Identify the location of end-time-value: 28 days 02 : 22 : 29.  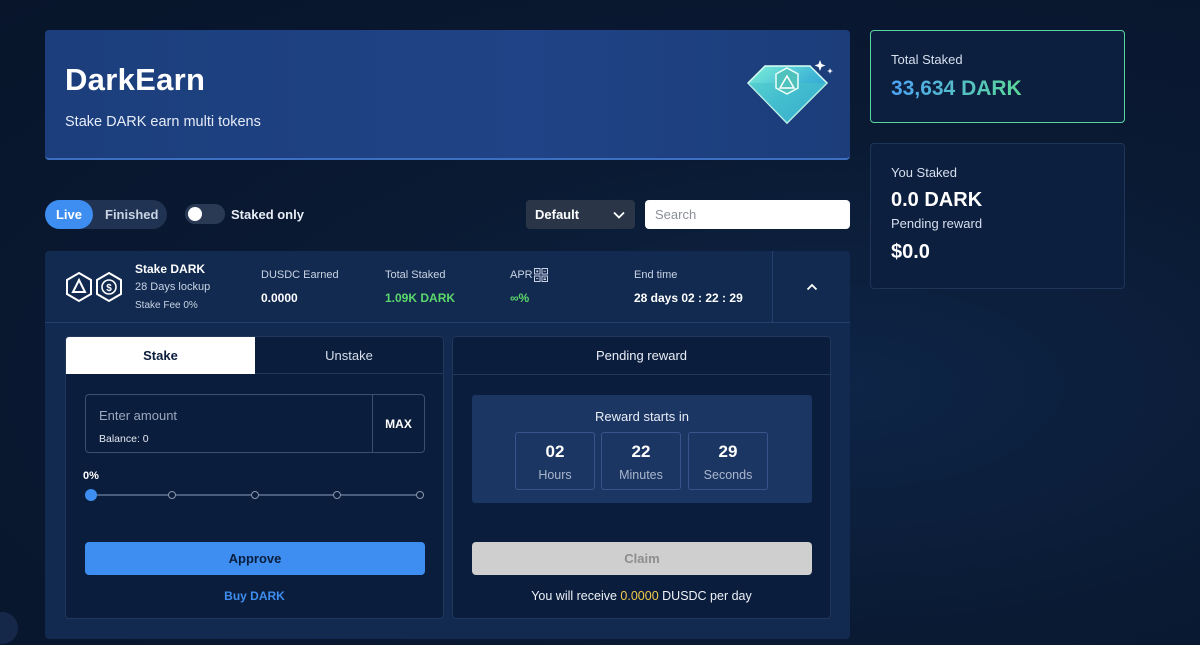
(688, 298).